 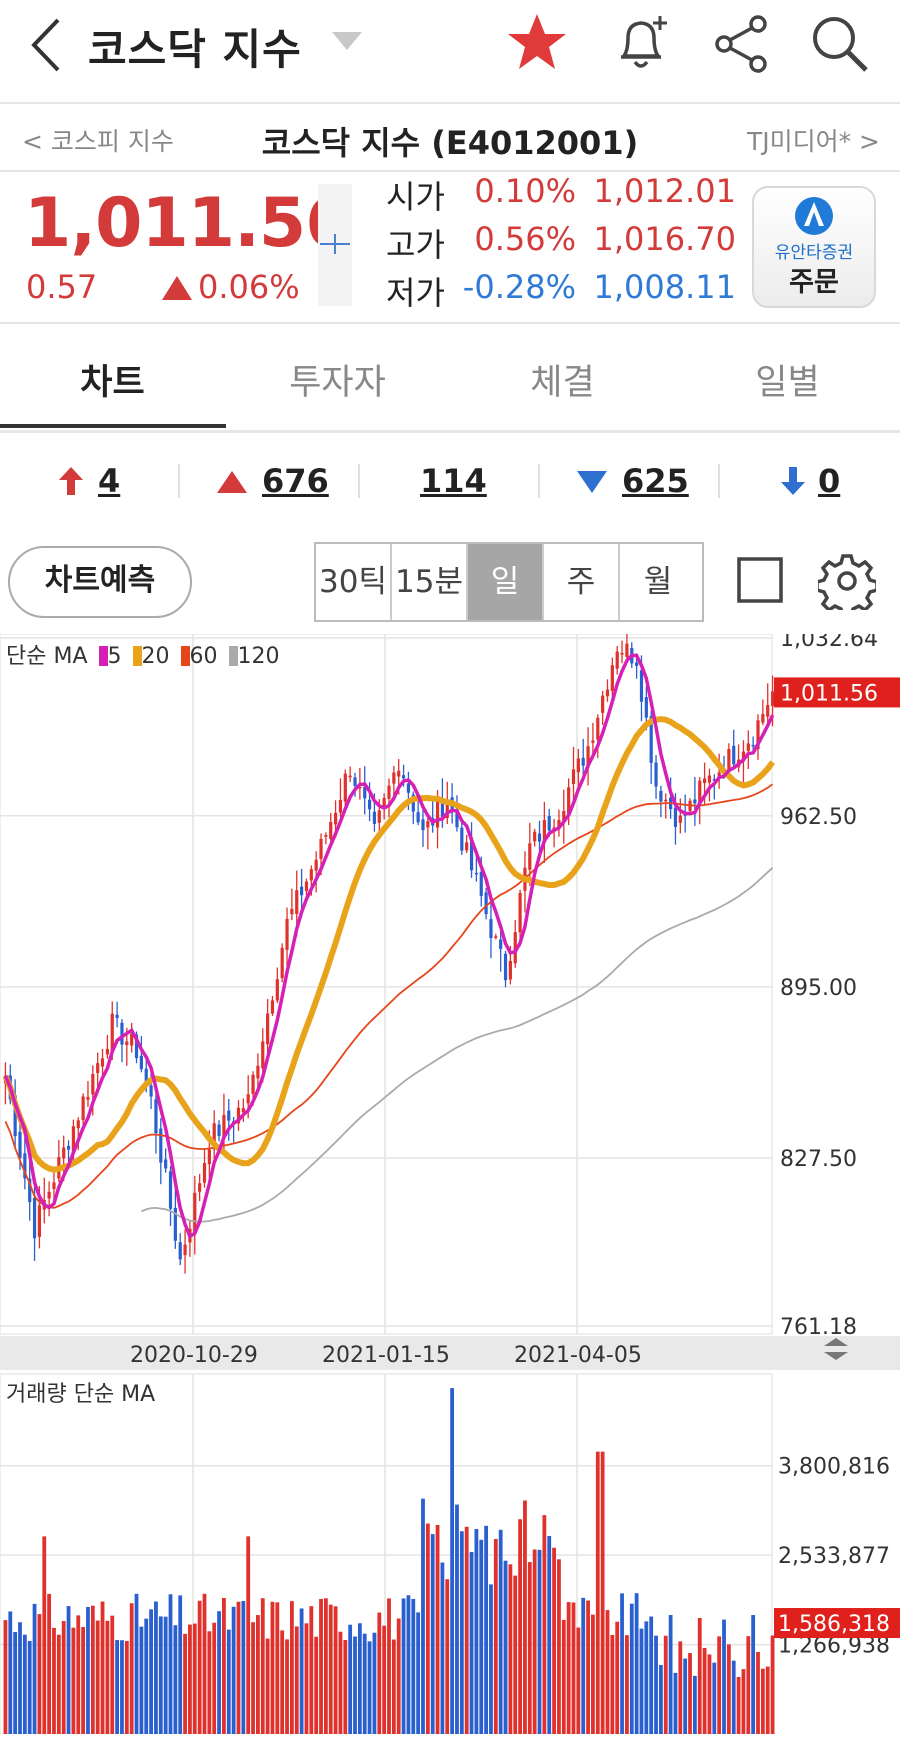 I want to click on dropdown-caret-icon, so click(x=347, y=41).